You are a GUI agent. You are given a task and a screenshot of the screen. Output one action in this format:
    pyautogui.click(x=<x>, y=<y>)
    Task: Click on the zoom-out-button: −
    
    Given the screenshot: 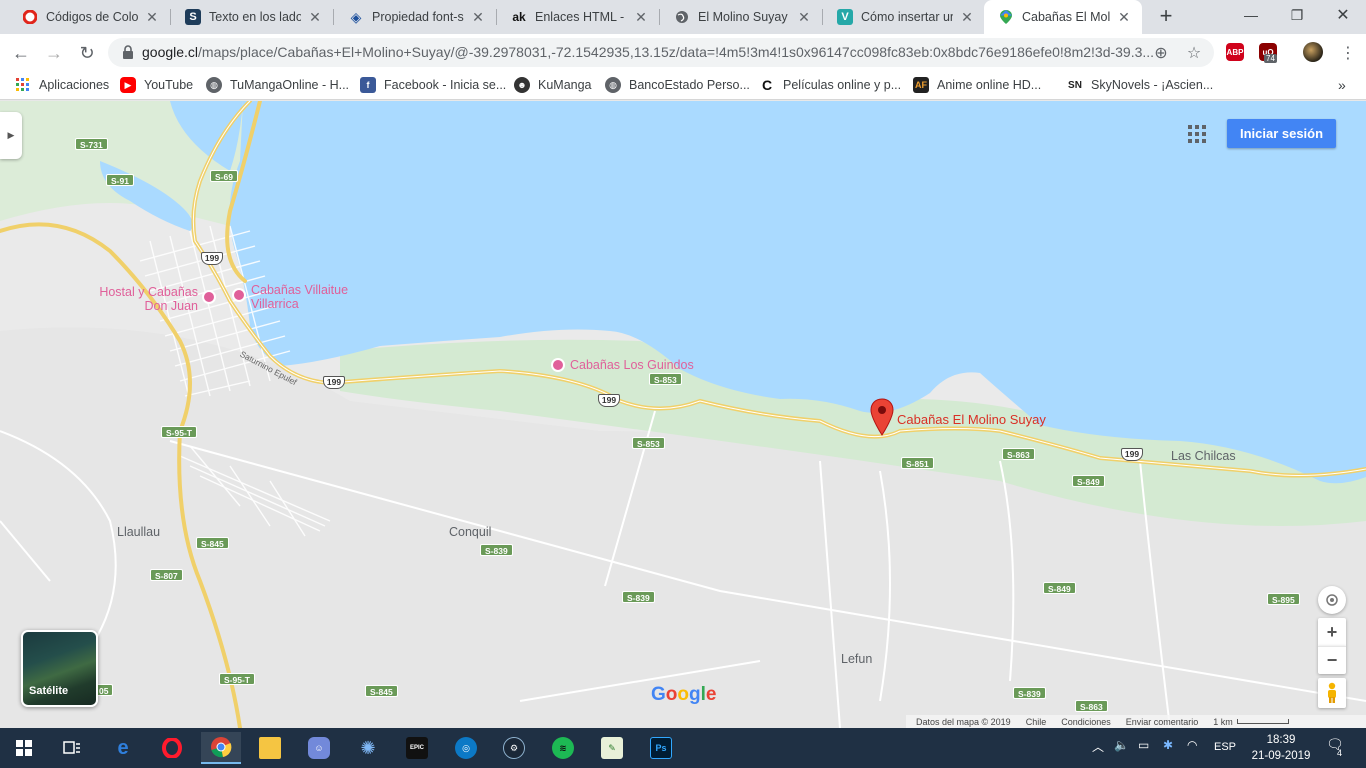 What is the action you would take?
    pyautogui.click(x=1332, y=660)
    